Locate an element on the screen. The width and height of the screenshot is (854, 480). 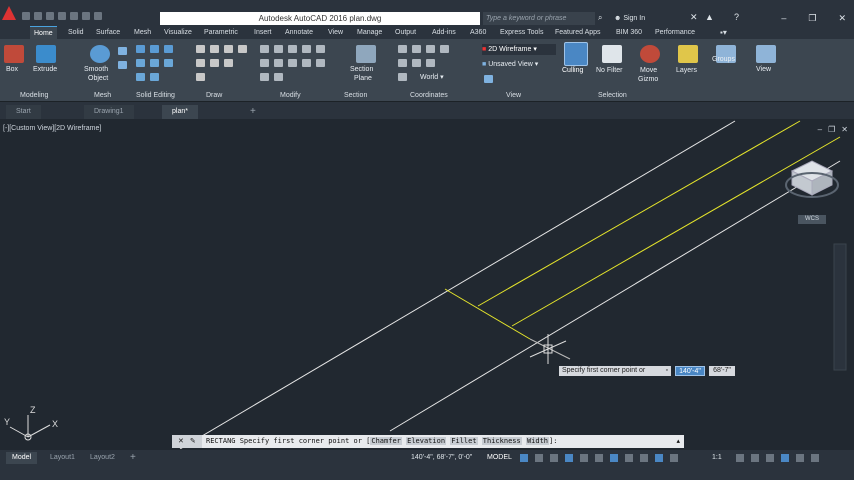
ucs-3point-icon is located at coordinates (430, 49).